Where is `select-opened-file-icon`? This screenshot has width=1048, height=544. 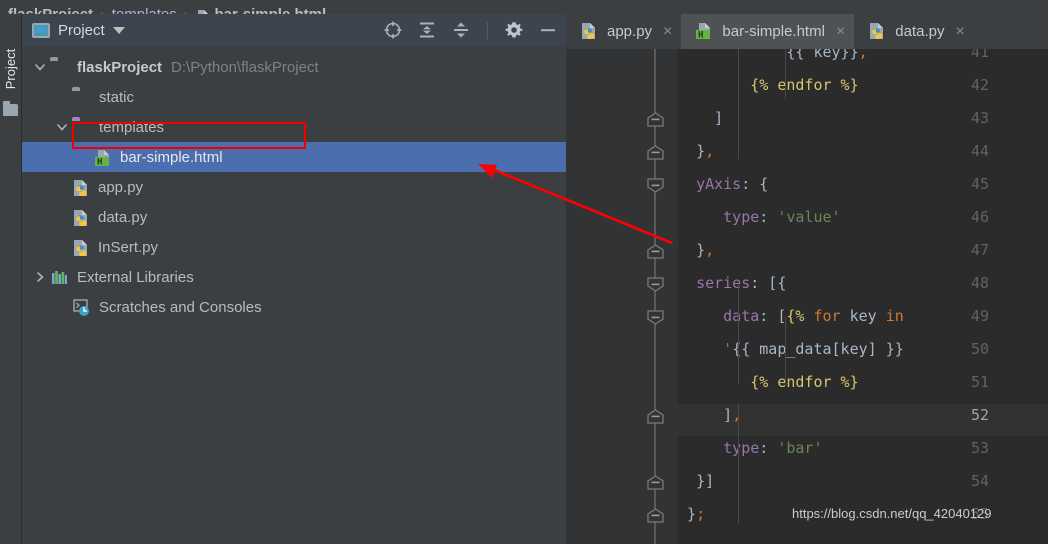 select-opened-file-icon is located at coordinates (393, 30).